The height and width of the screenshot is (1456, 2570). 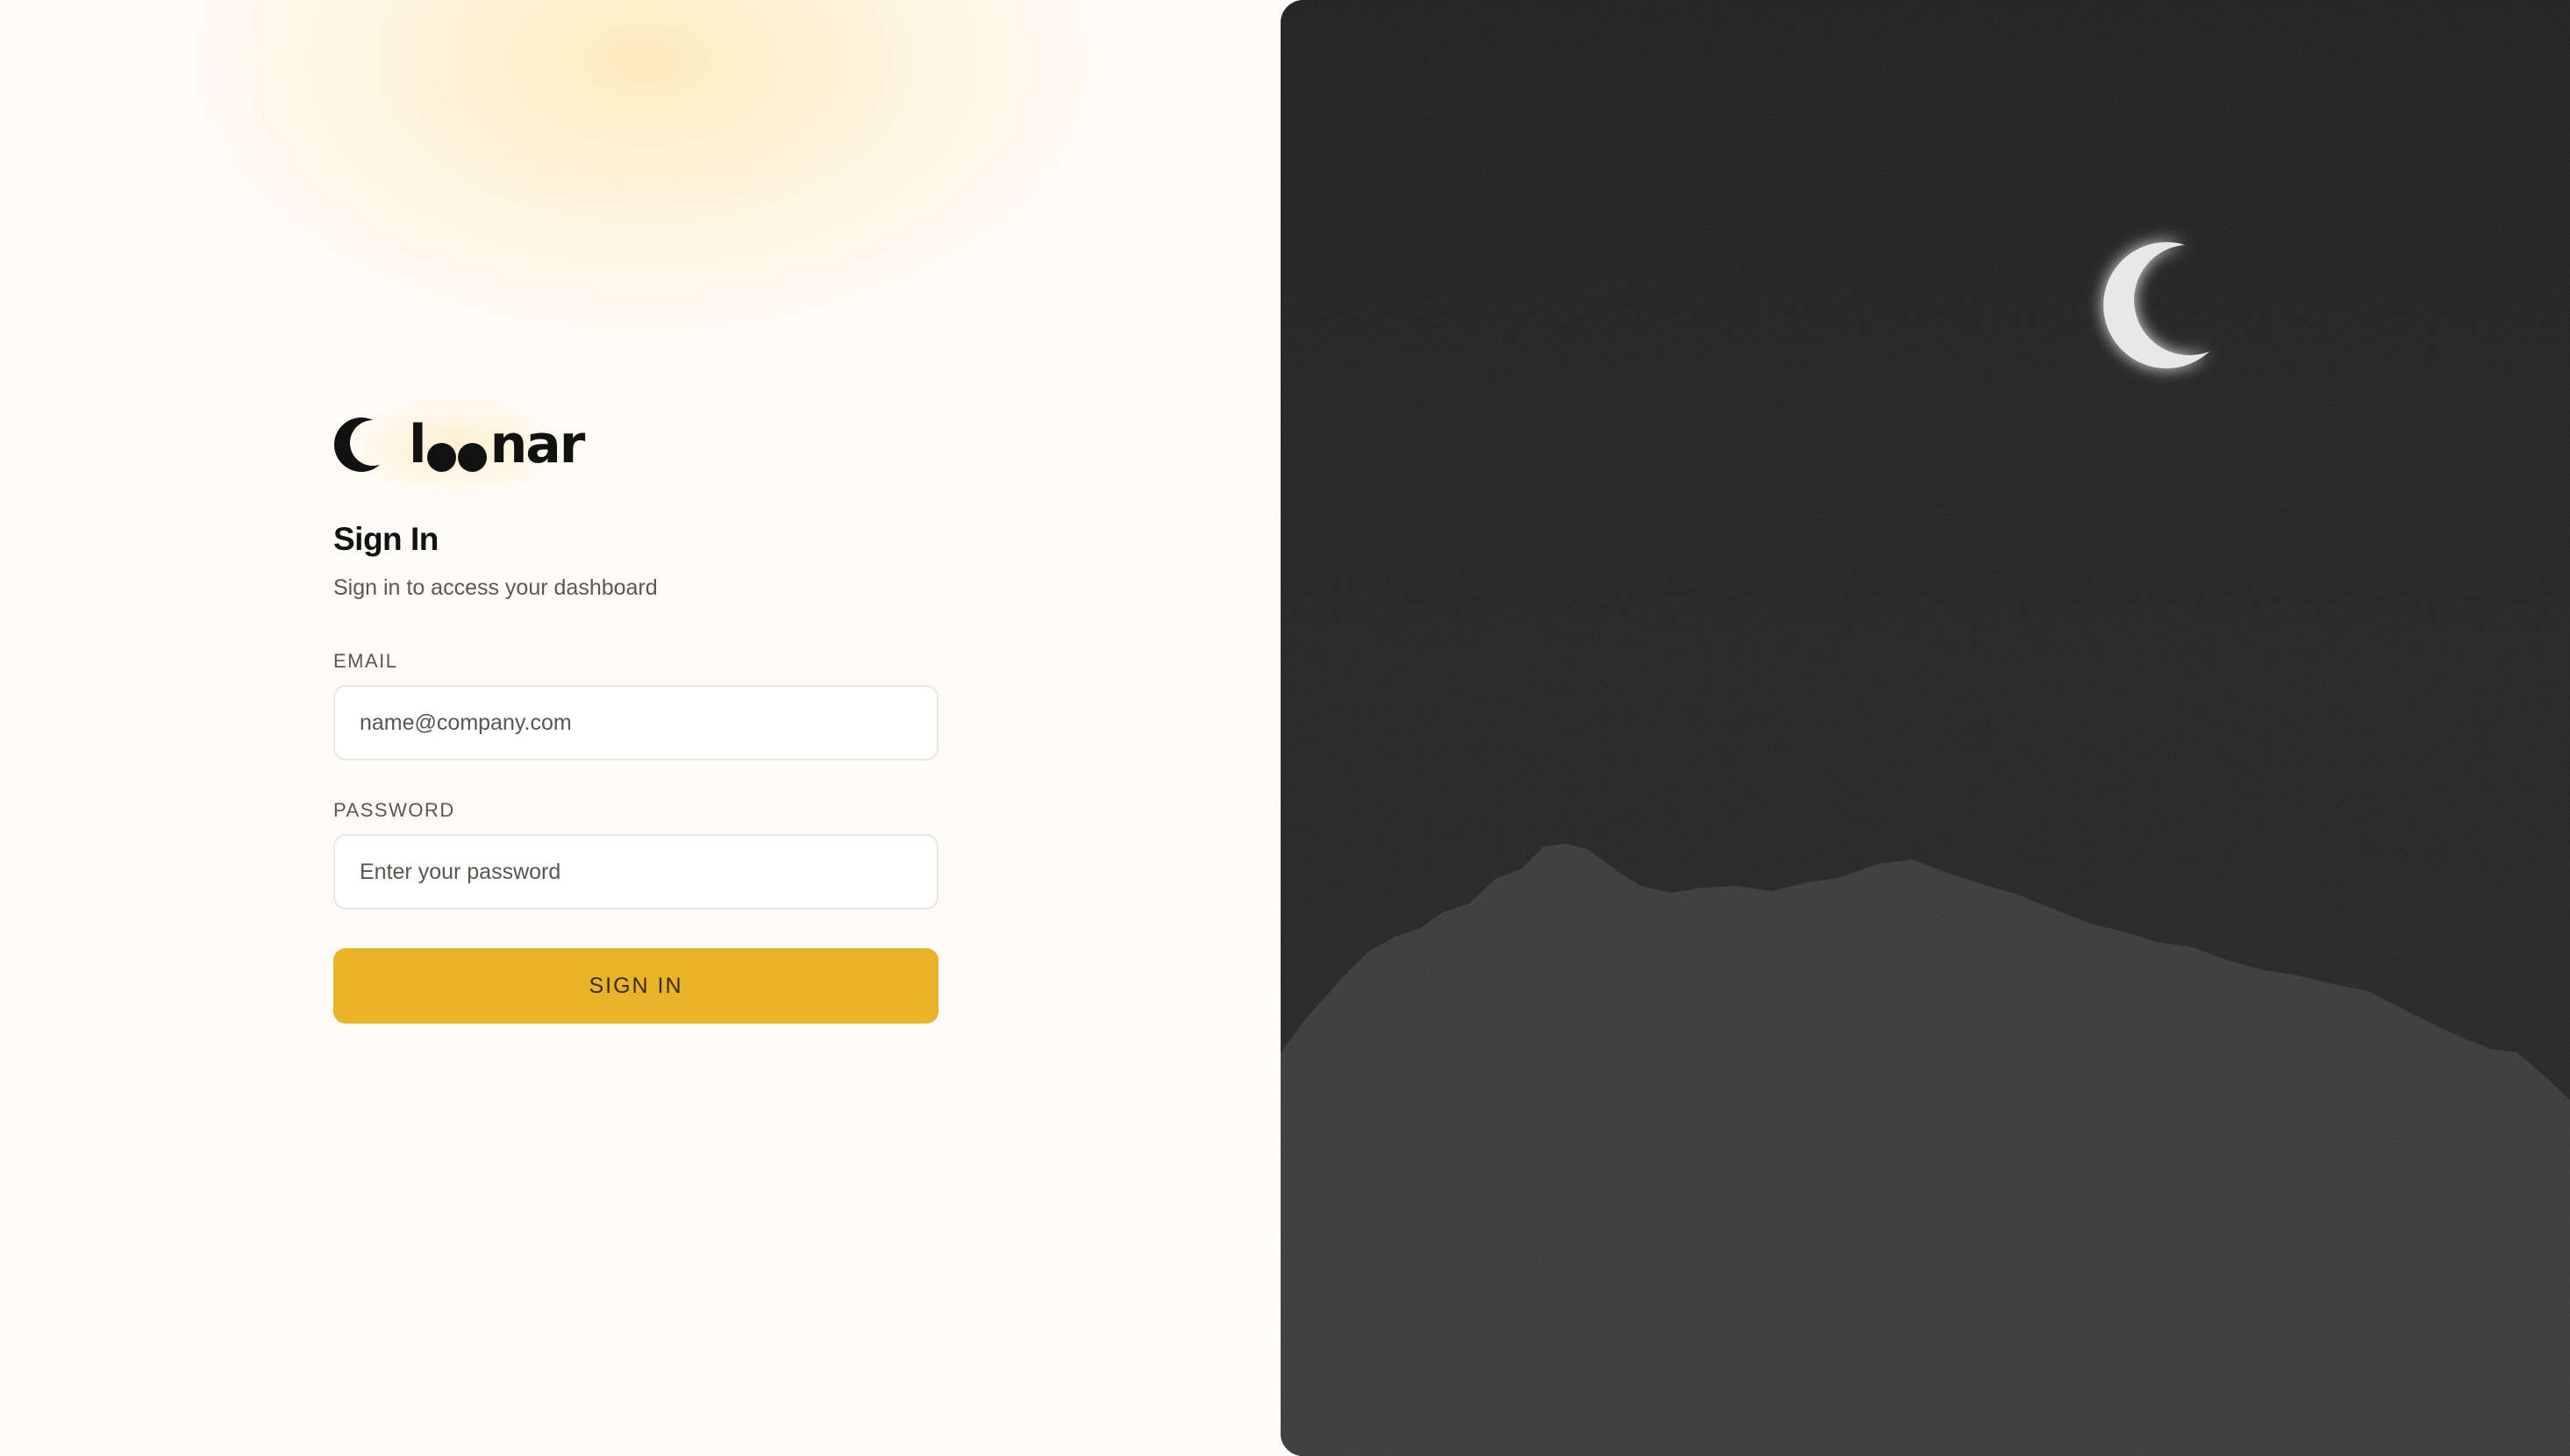 I want to click on brand-wordmark: l nar, so click(x=497, y=444).